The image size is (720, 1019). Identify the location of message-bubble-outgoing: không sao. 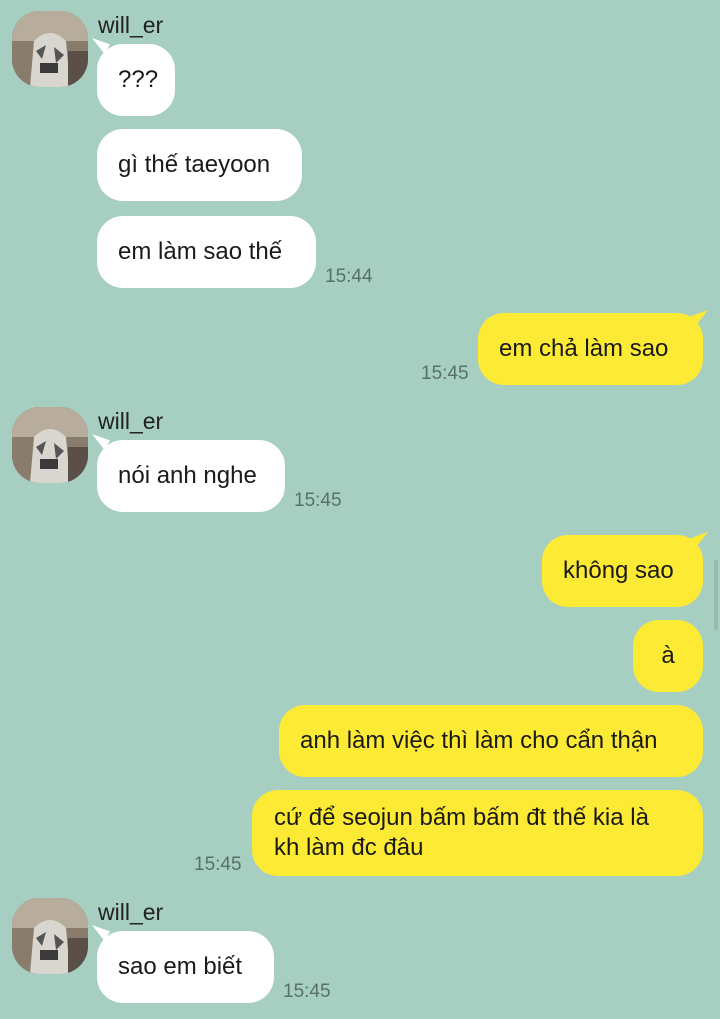
(622, 571).